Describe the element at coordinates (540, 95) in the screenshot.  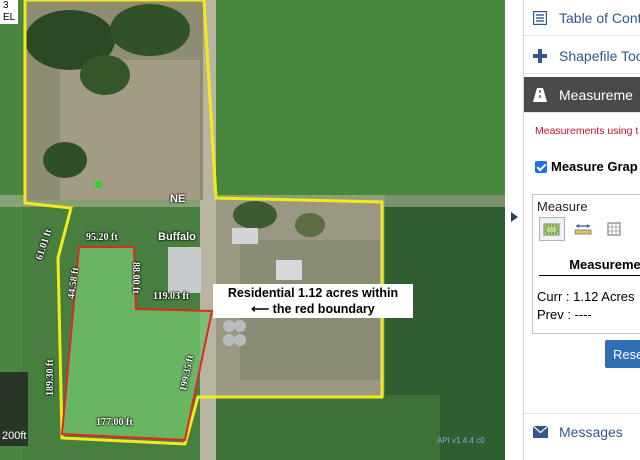
I see `road-icon` at that location.